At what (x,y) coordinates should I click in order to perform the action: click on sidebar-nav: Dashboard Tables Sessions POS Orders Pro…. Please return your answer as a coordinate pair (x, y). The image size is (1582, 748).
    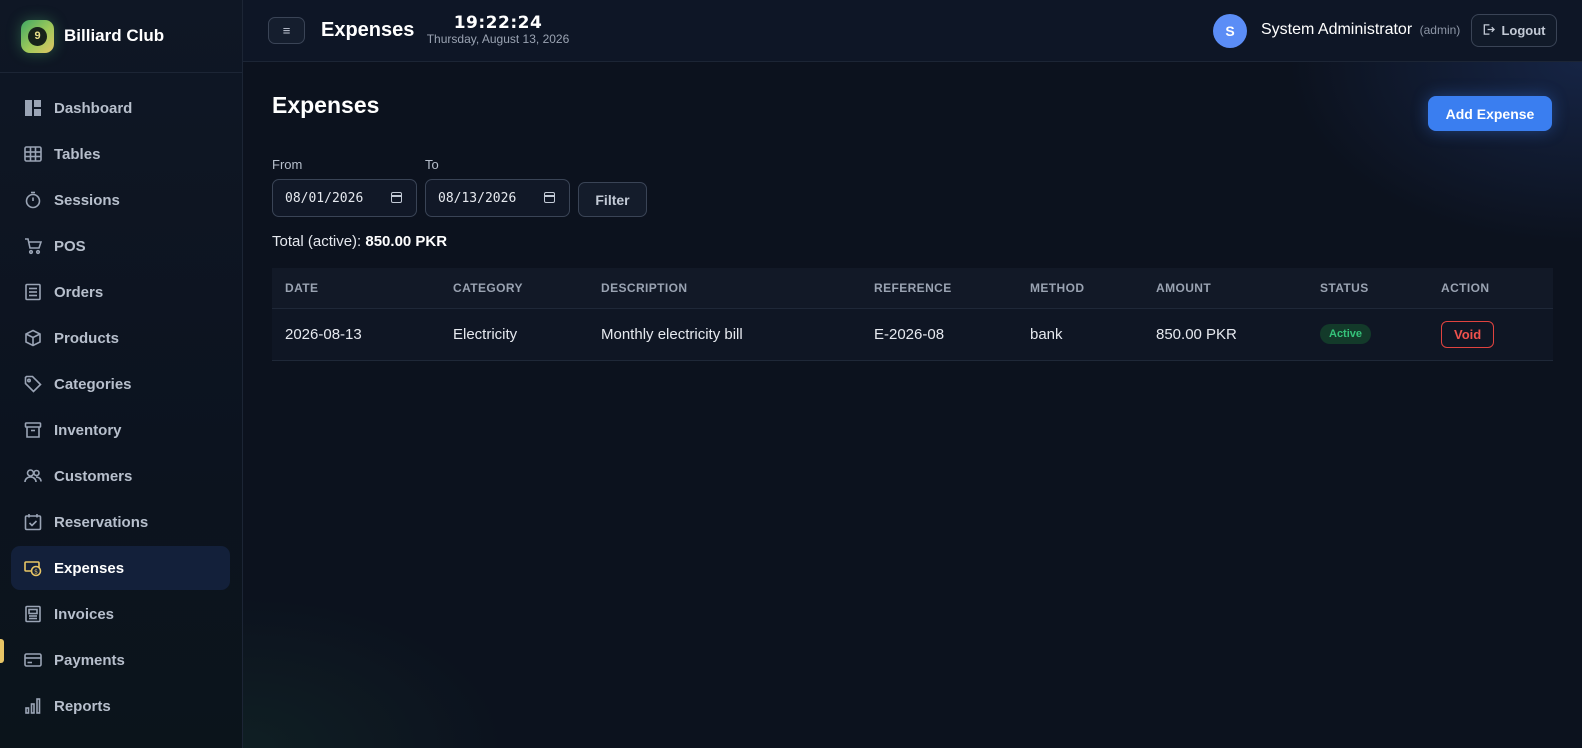
    Looking at the image, I should click on (121, 400).